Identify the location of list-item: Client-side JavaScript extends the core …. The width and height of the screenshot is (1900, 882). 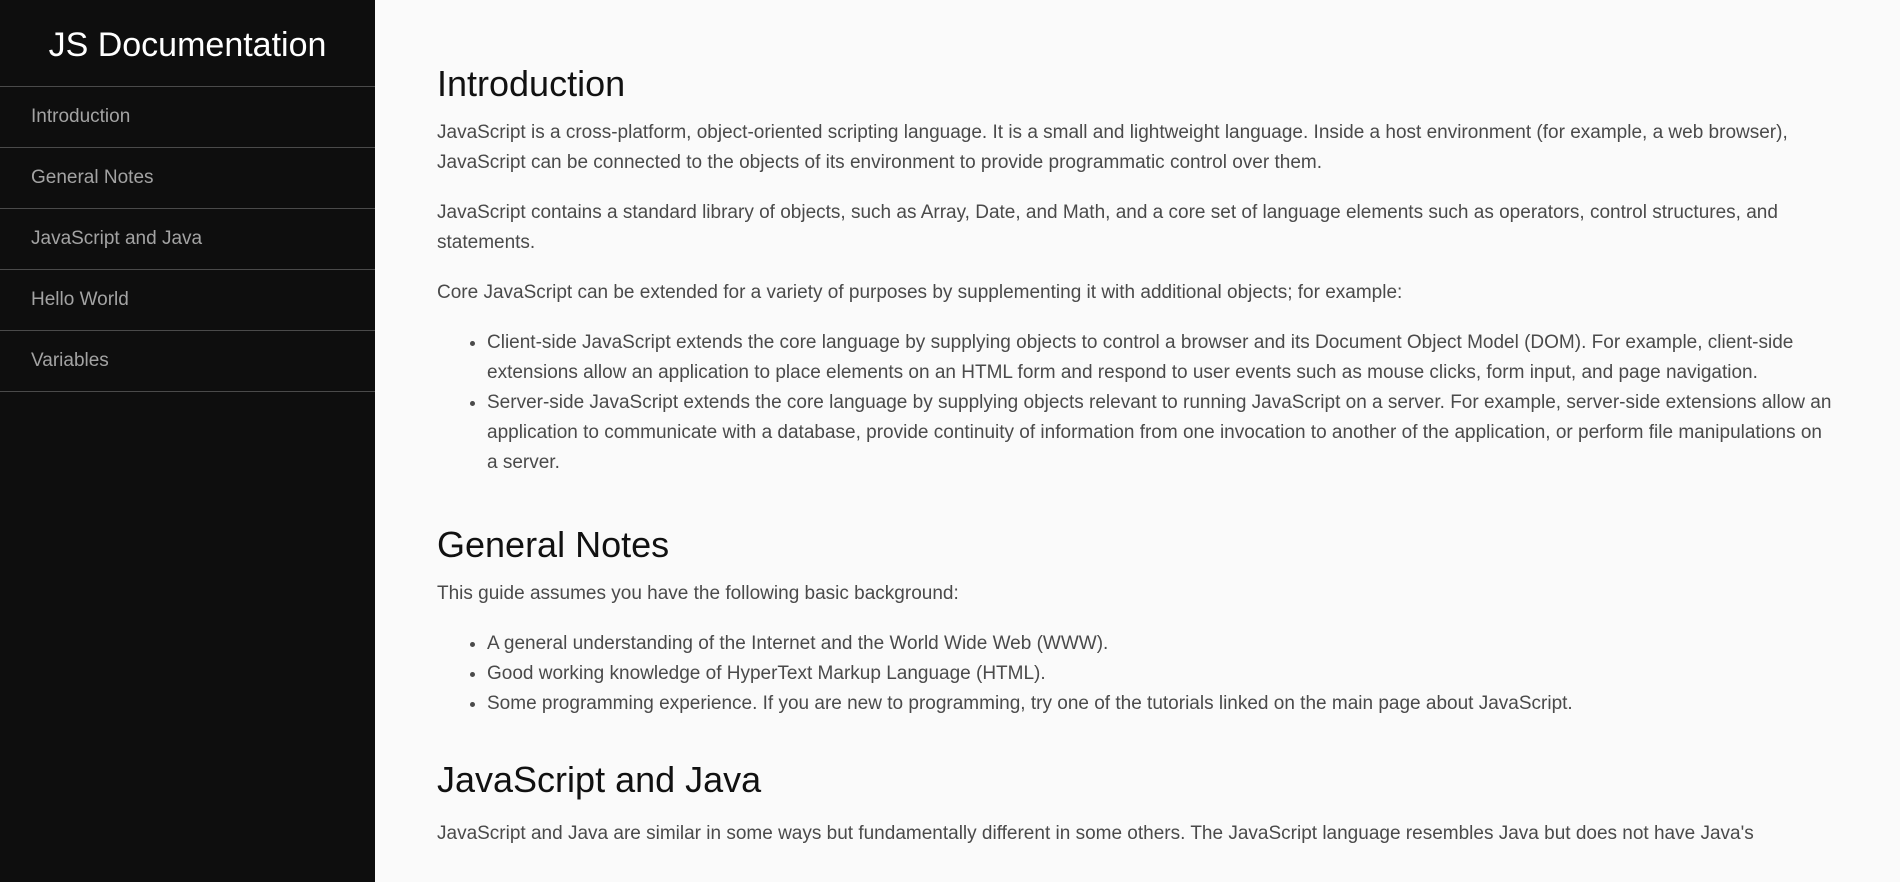
(1159, 358).